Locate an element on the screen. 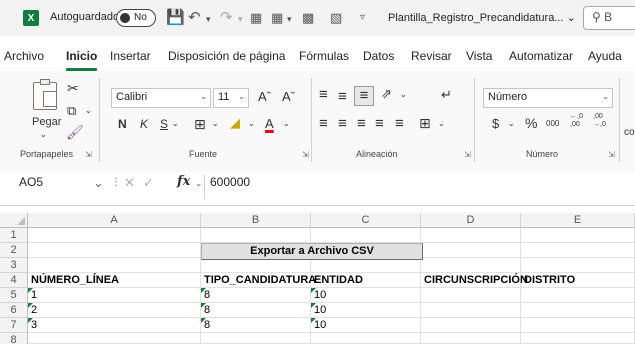 This screenshot has height=344, width=635. font-size-select: 11 ⌄ is located at coordinates (231, 98).